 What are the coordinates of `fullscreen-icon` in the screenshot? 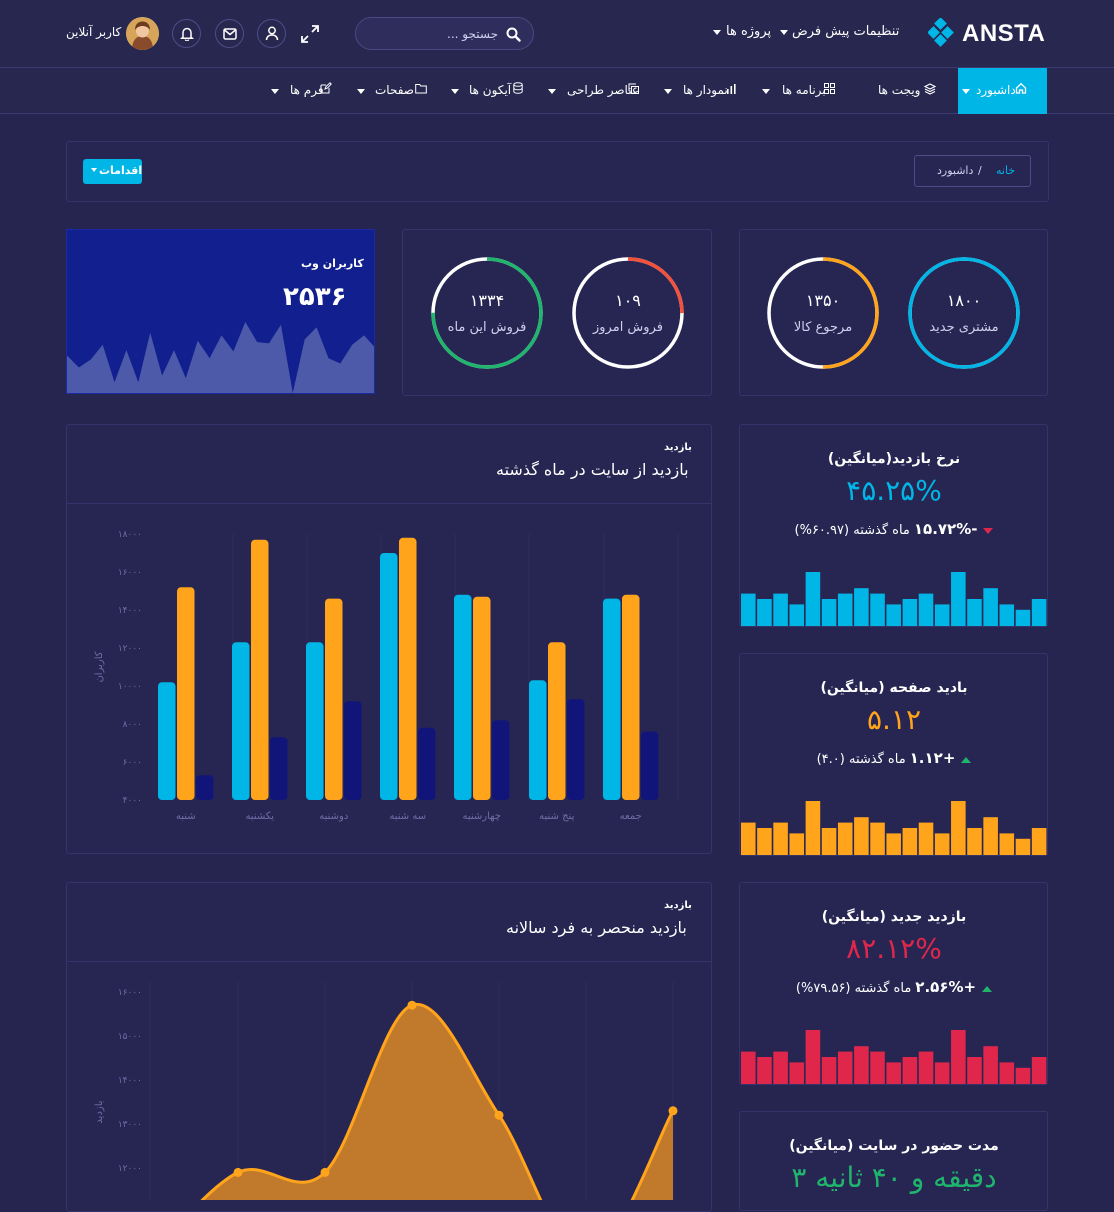 It's located at (310, 34).